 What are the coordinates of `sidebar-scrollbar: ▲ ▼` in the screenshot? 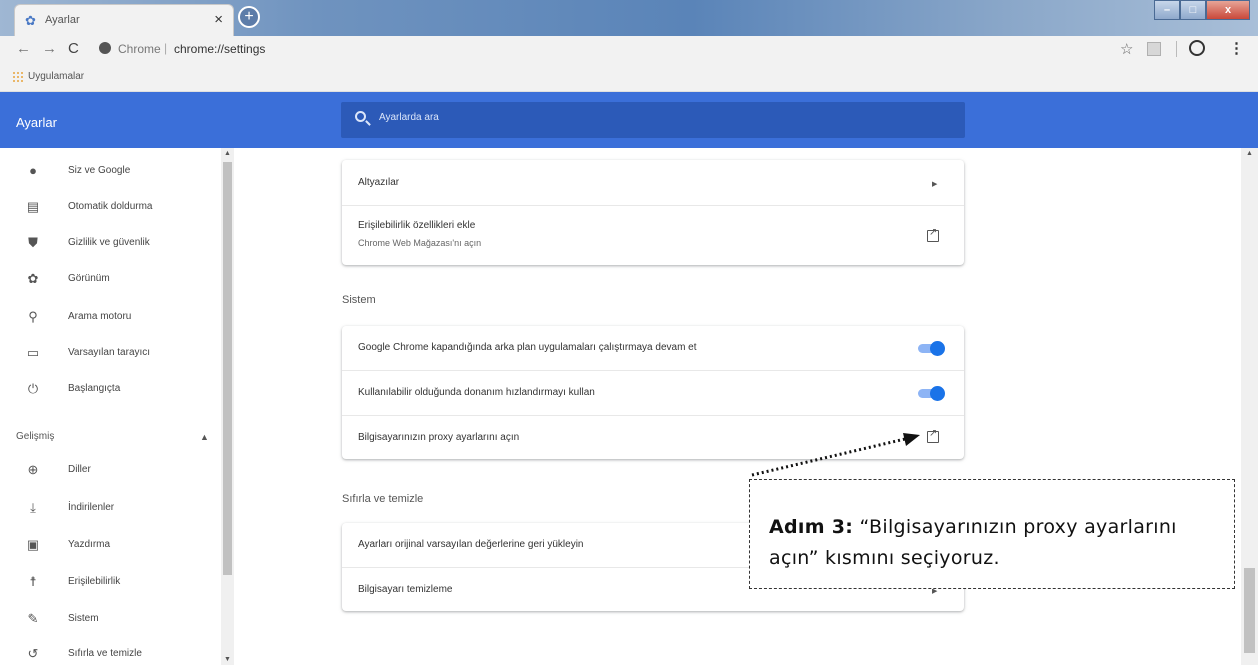 It's located at (227, 406).